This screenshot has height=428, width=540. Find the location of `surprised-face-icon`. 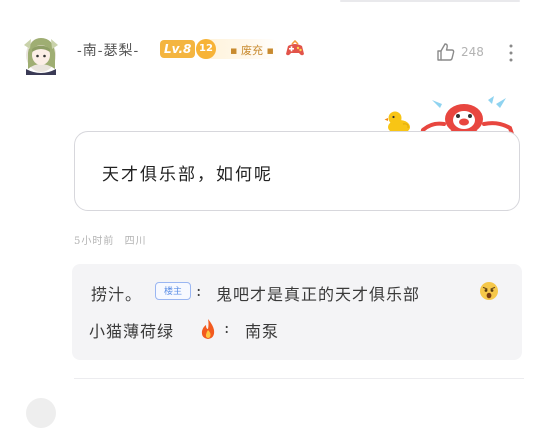

surprised-face-icon is located at coordinates (489, 291).